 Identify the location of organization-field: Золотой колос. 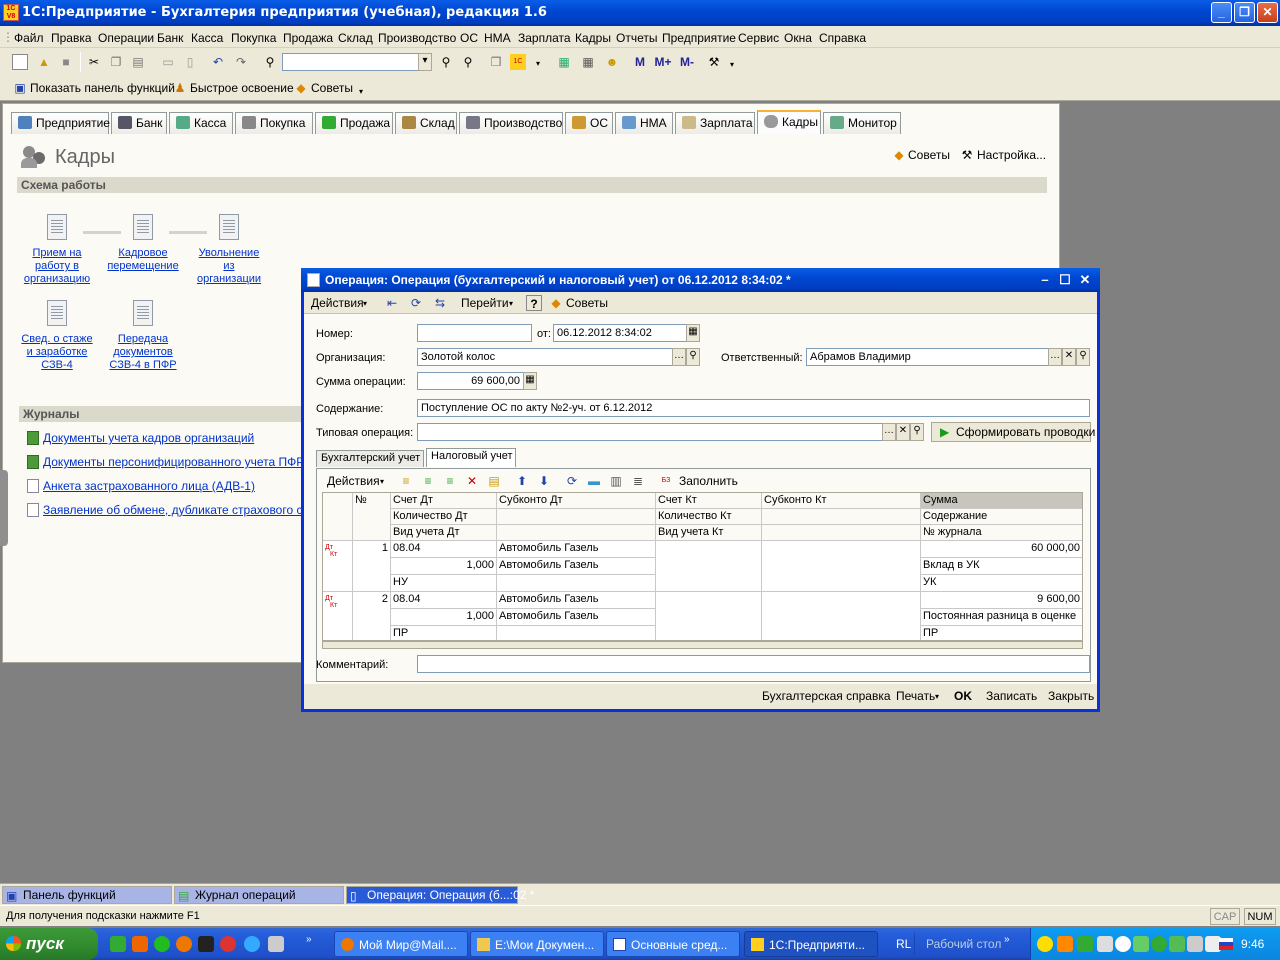
(545, 357).